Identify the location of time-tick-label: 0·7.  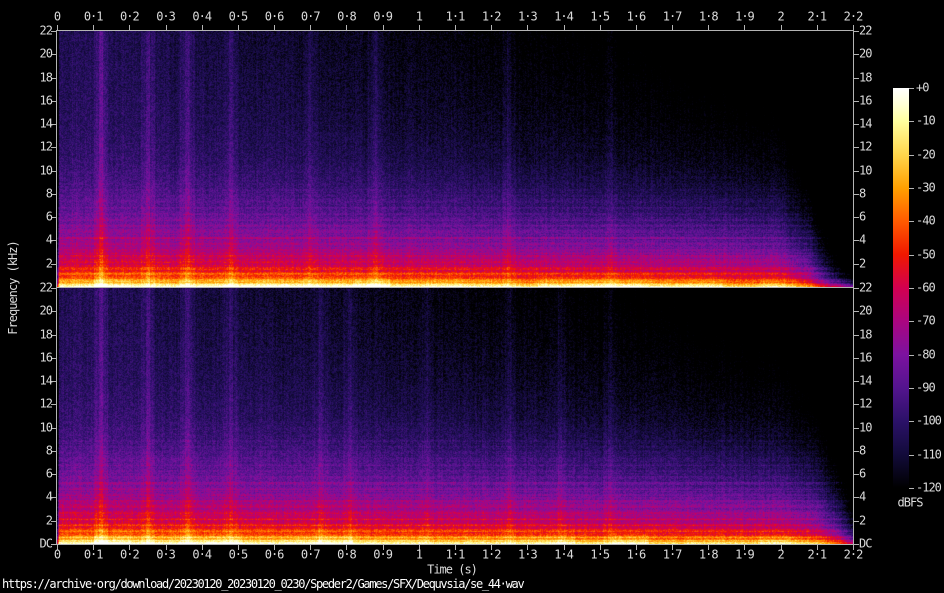
(310, 16).